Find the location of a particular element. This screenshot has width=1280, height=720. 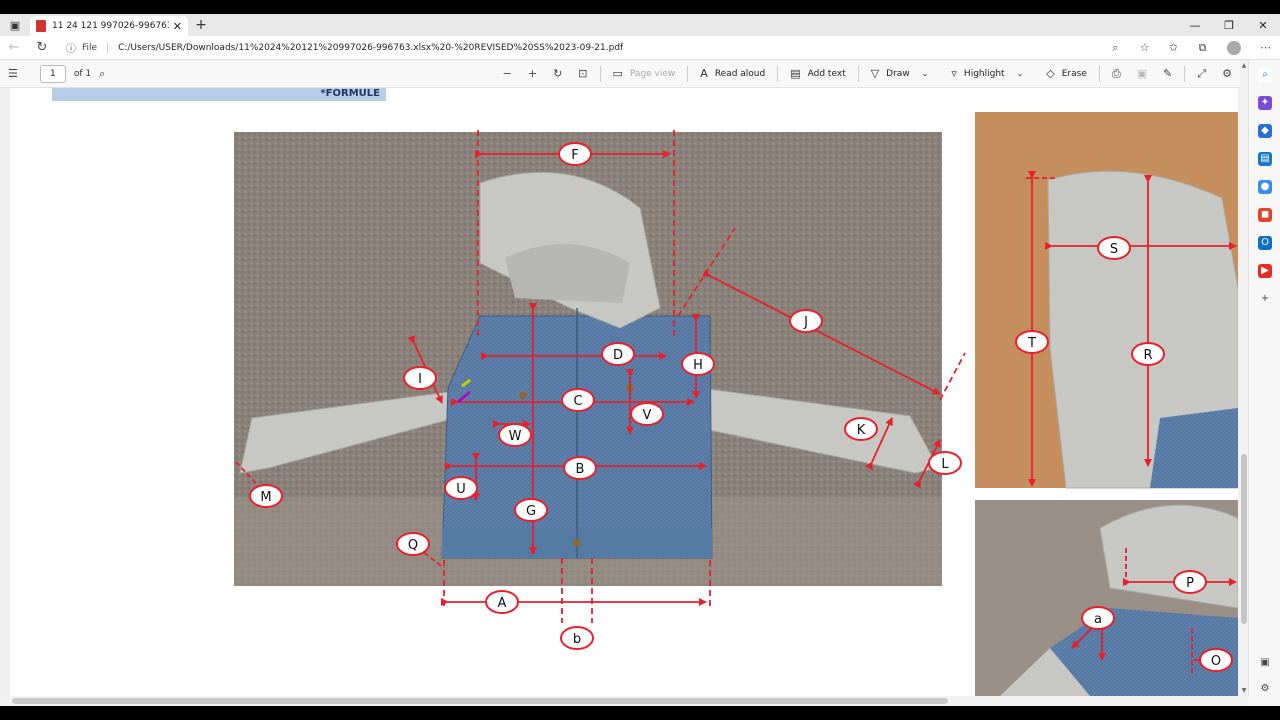

edge-sidebar: ⌕ ✦ ◆ ▤ ● ◼ O ▶ + ▣ ⚙ is located at coordinates (1264, 378).